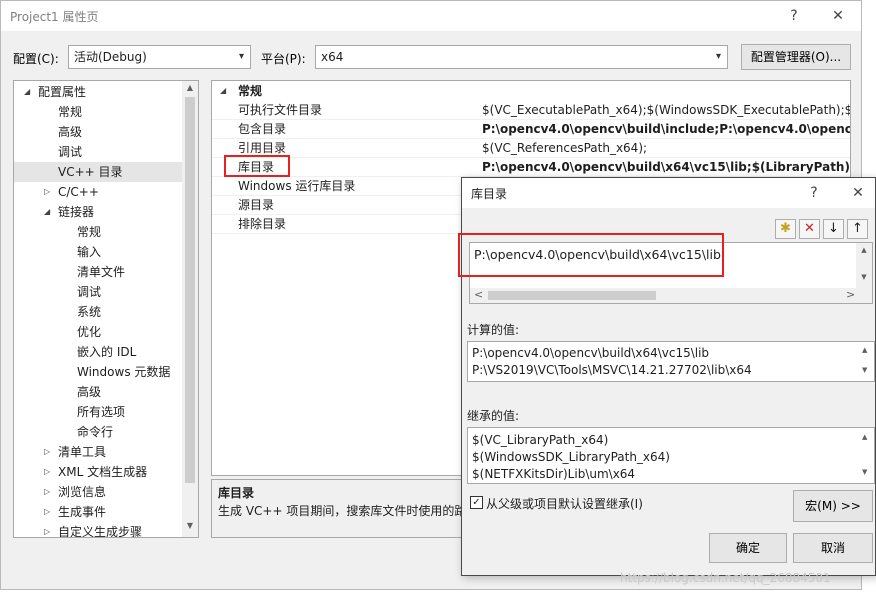  Describe the element at coordinates (489, 194) in the screenshot. I see `dialog-title: 库目录` at that location.